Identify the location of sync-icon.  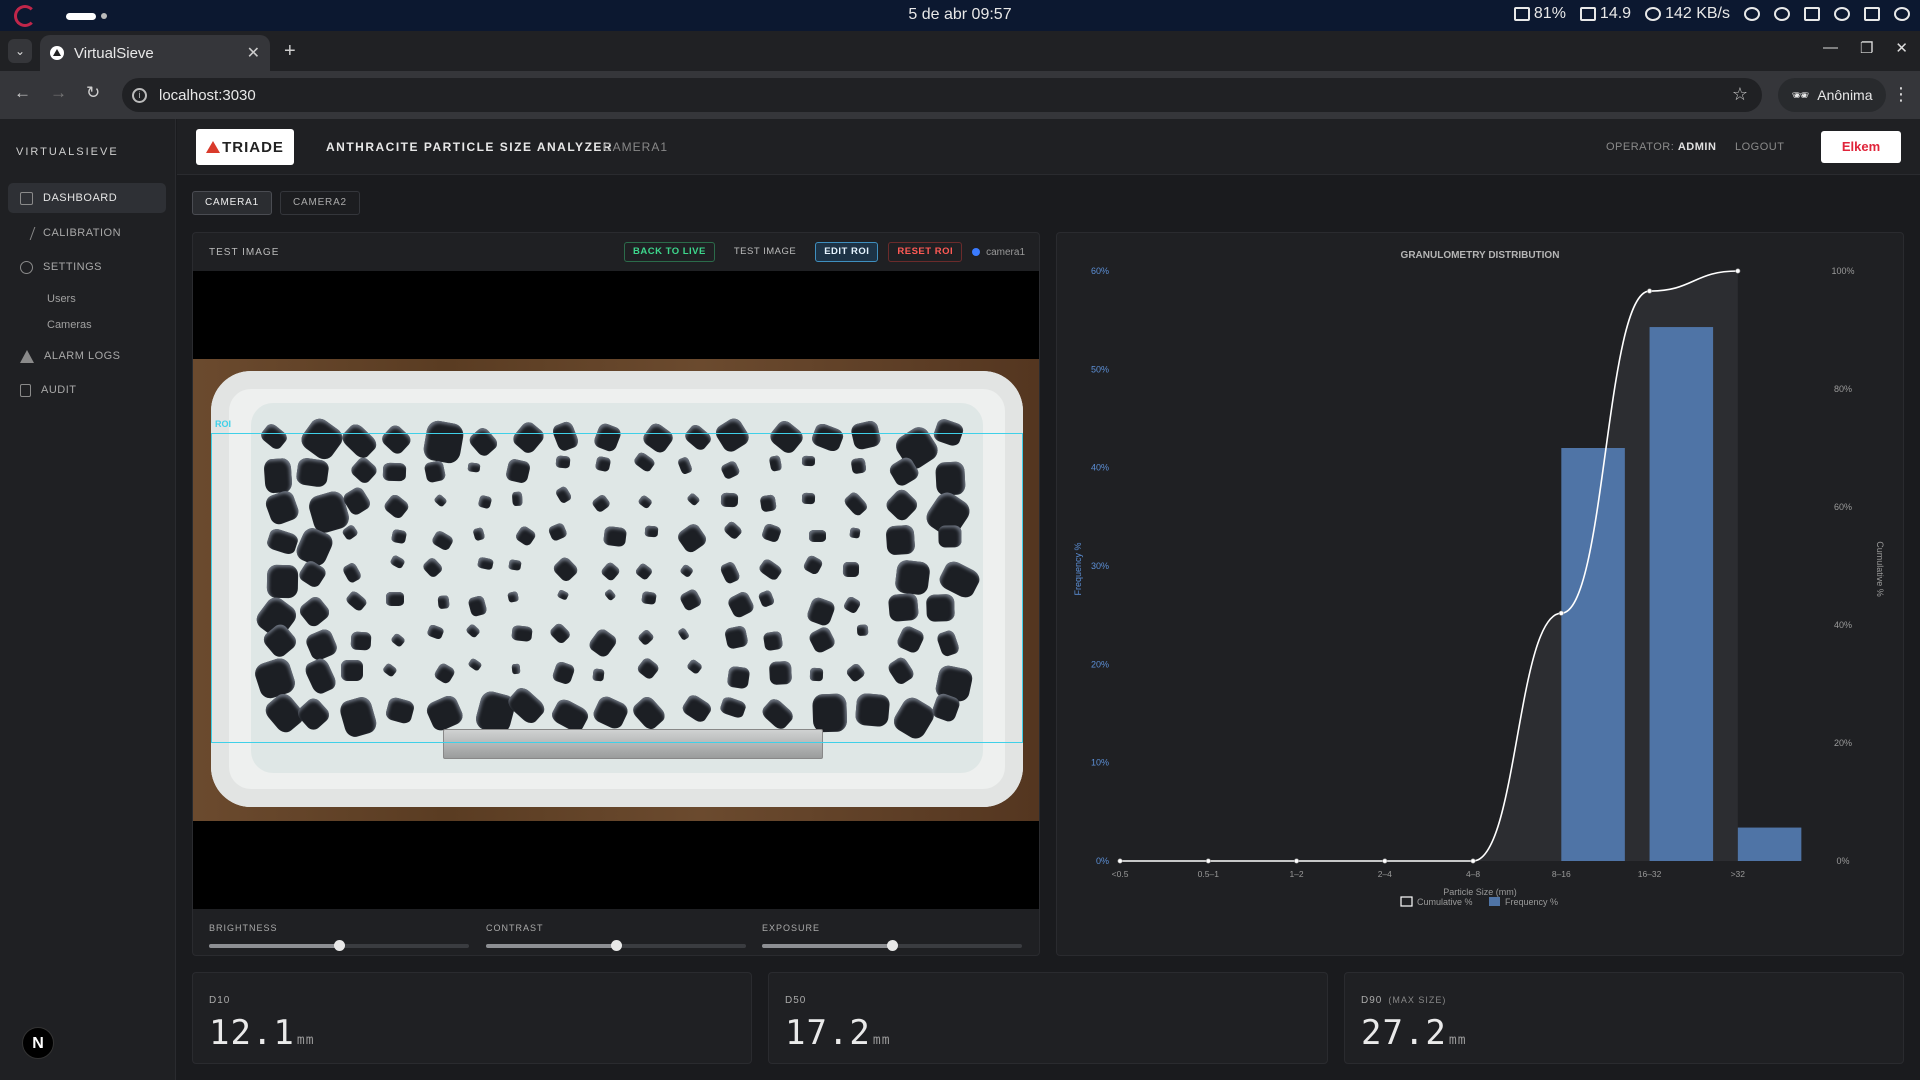
(1782, 14).